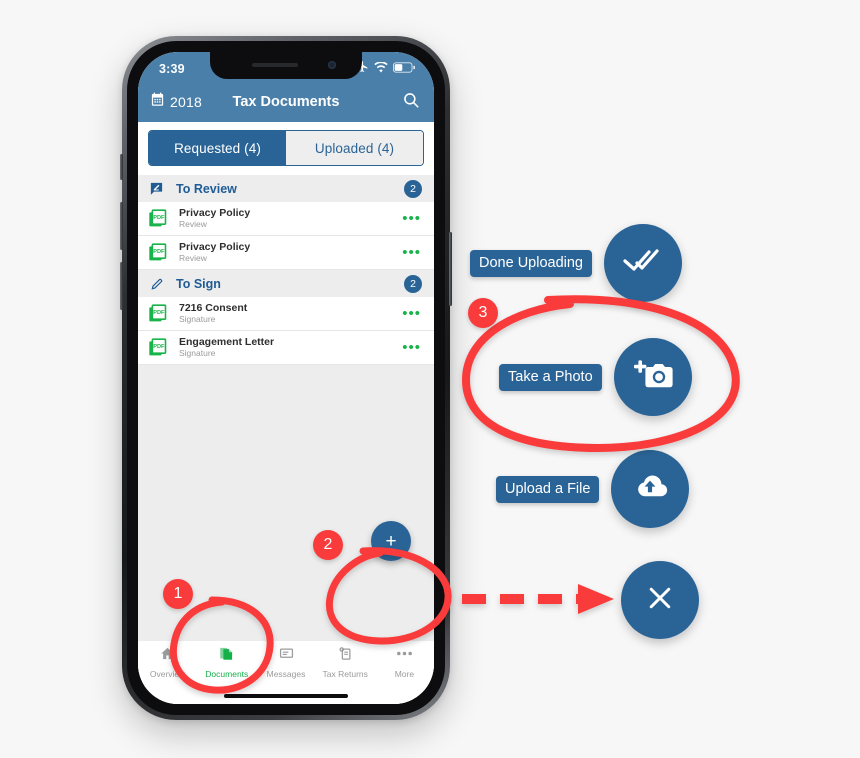 This screenshot has height=758, width=860. I want to click on power-button, so click(450, 269).